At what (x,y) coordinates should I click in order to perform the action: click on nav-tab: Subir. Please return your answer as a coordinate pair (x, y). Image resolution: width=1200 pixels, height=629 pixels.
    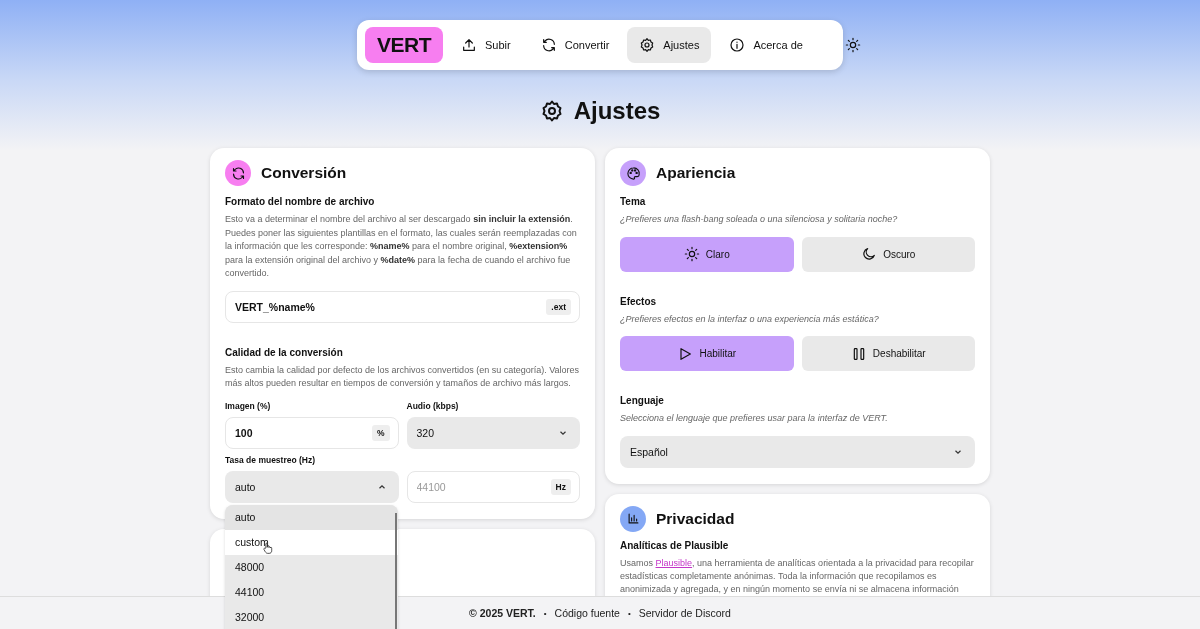
    Looking at the image, I should click on (486, 45).